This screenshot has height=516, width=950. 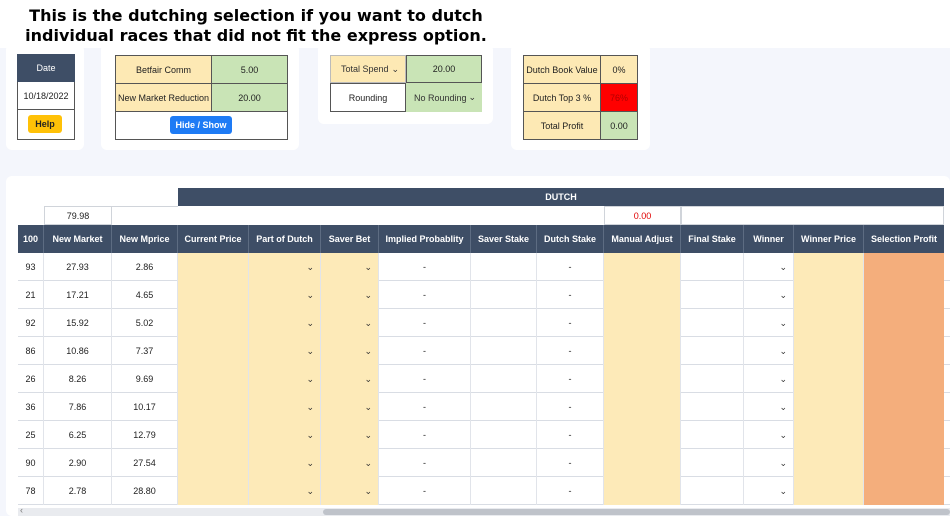 What do you see at coordinates (444, 69) in the screenshot?
I see `total-spend-input: 20.00` at bounding box center [444, 69].